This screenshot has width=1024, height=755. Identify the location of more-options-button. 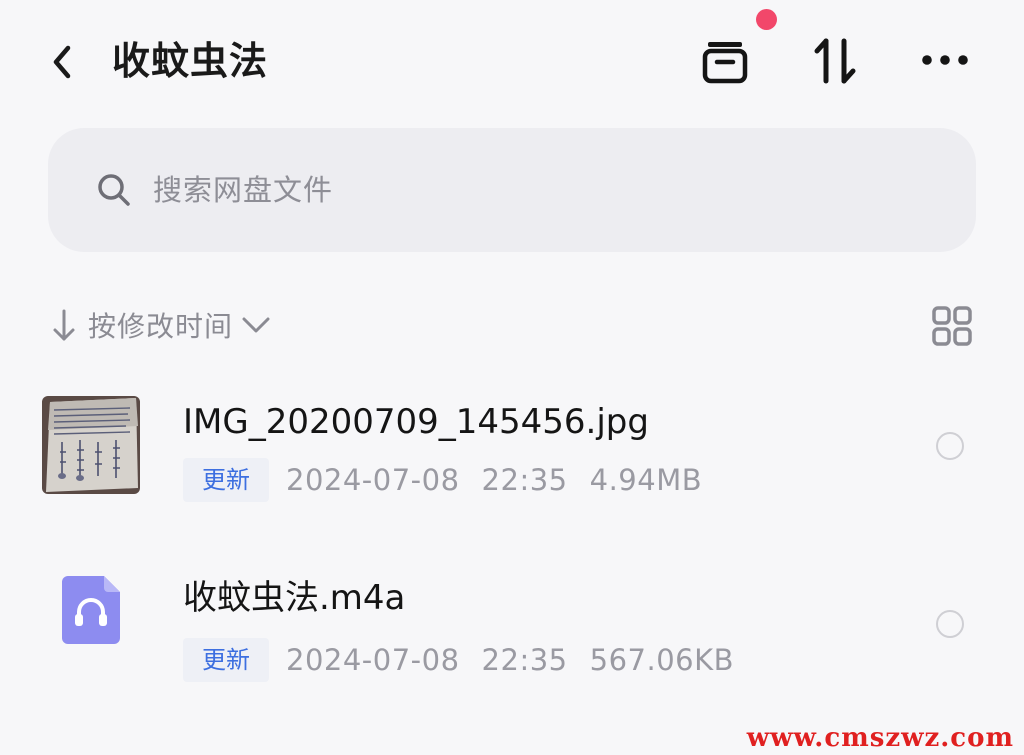
(945, 60).